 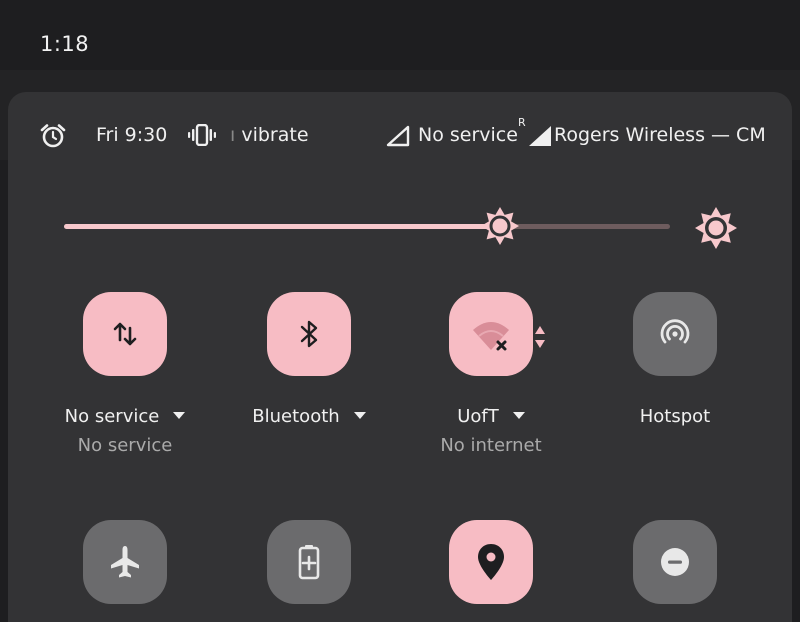 I want to click on tile-dnd-button, so click(x=675, y=562).